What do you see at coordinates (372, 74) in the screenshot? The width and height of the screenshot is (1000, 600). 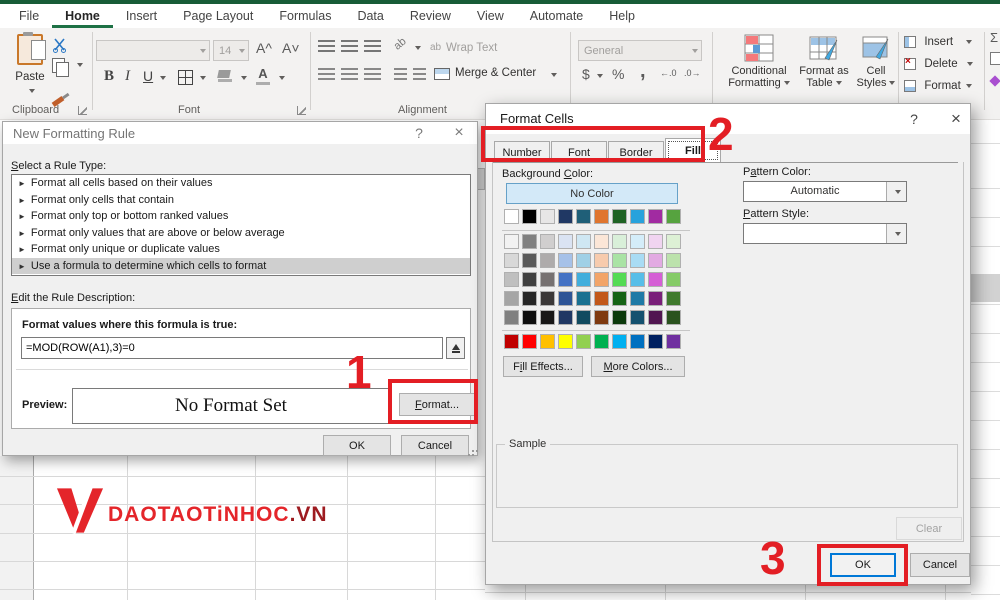 I see `align-right-icon` at bounding box center [372, 74].